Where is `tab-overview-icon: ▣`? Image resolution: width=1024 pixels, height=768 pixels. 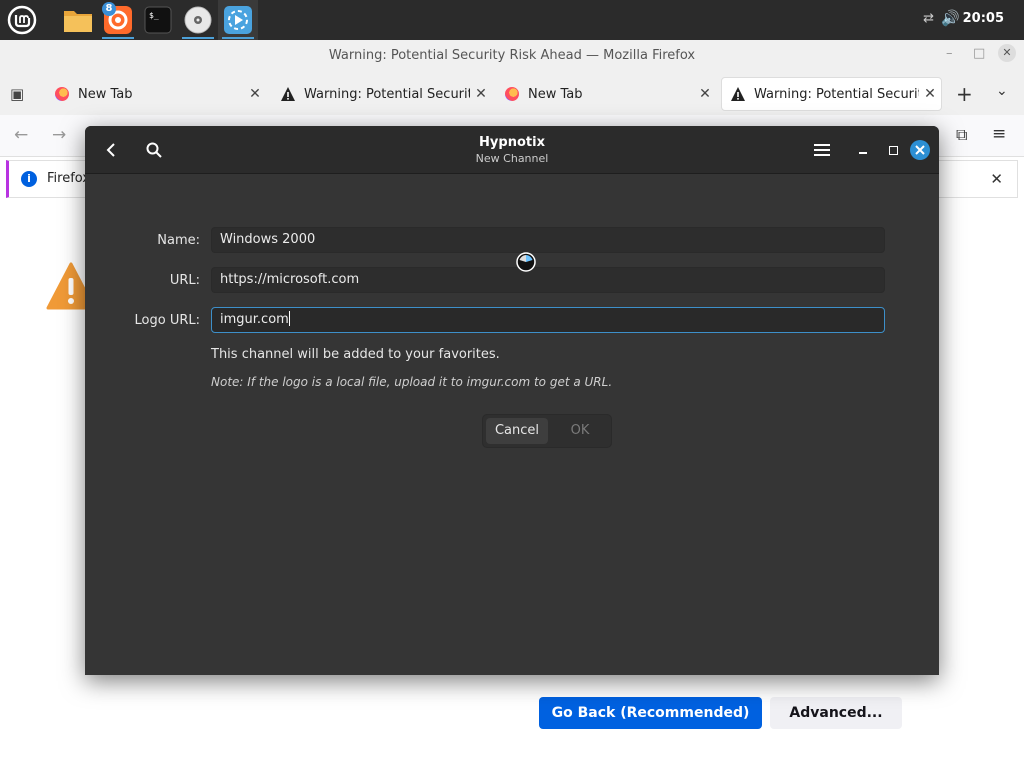
tab-overview-icon: ▣ is located at coordinates (17, 94).